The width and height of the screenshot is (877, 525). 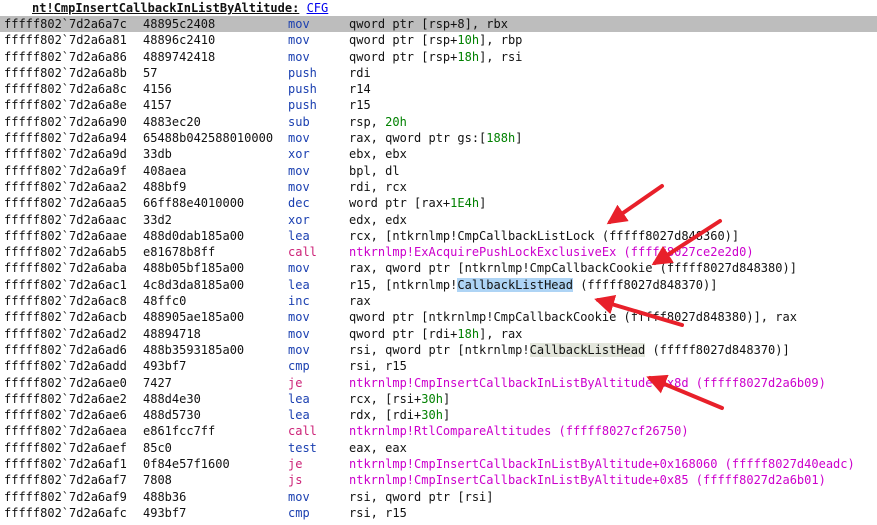 I want to click on operands: rdi, rcx, so click(x=378, y=187).